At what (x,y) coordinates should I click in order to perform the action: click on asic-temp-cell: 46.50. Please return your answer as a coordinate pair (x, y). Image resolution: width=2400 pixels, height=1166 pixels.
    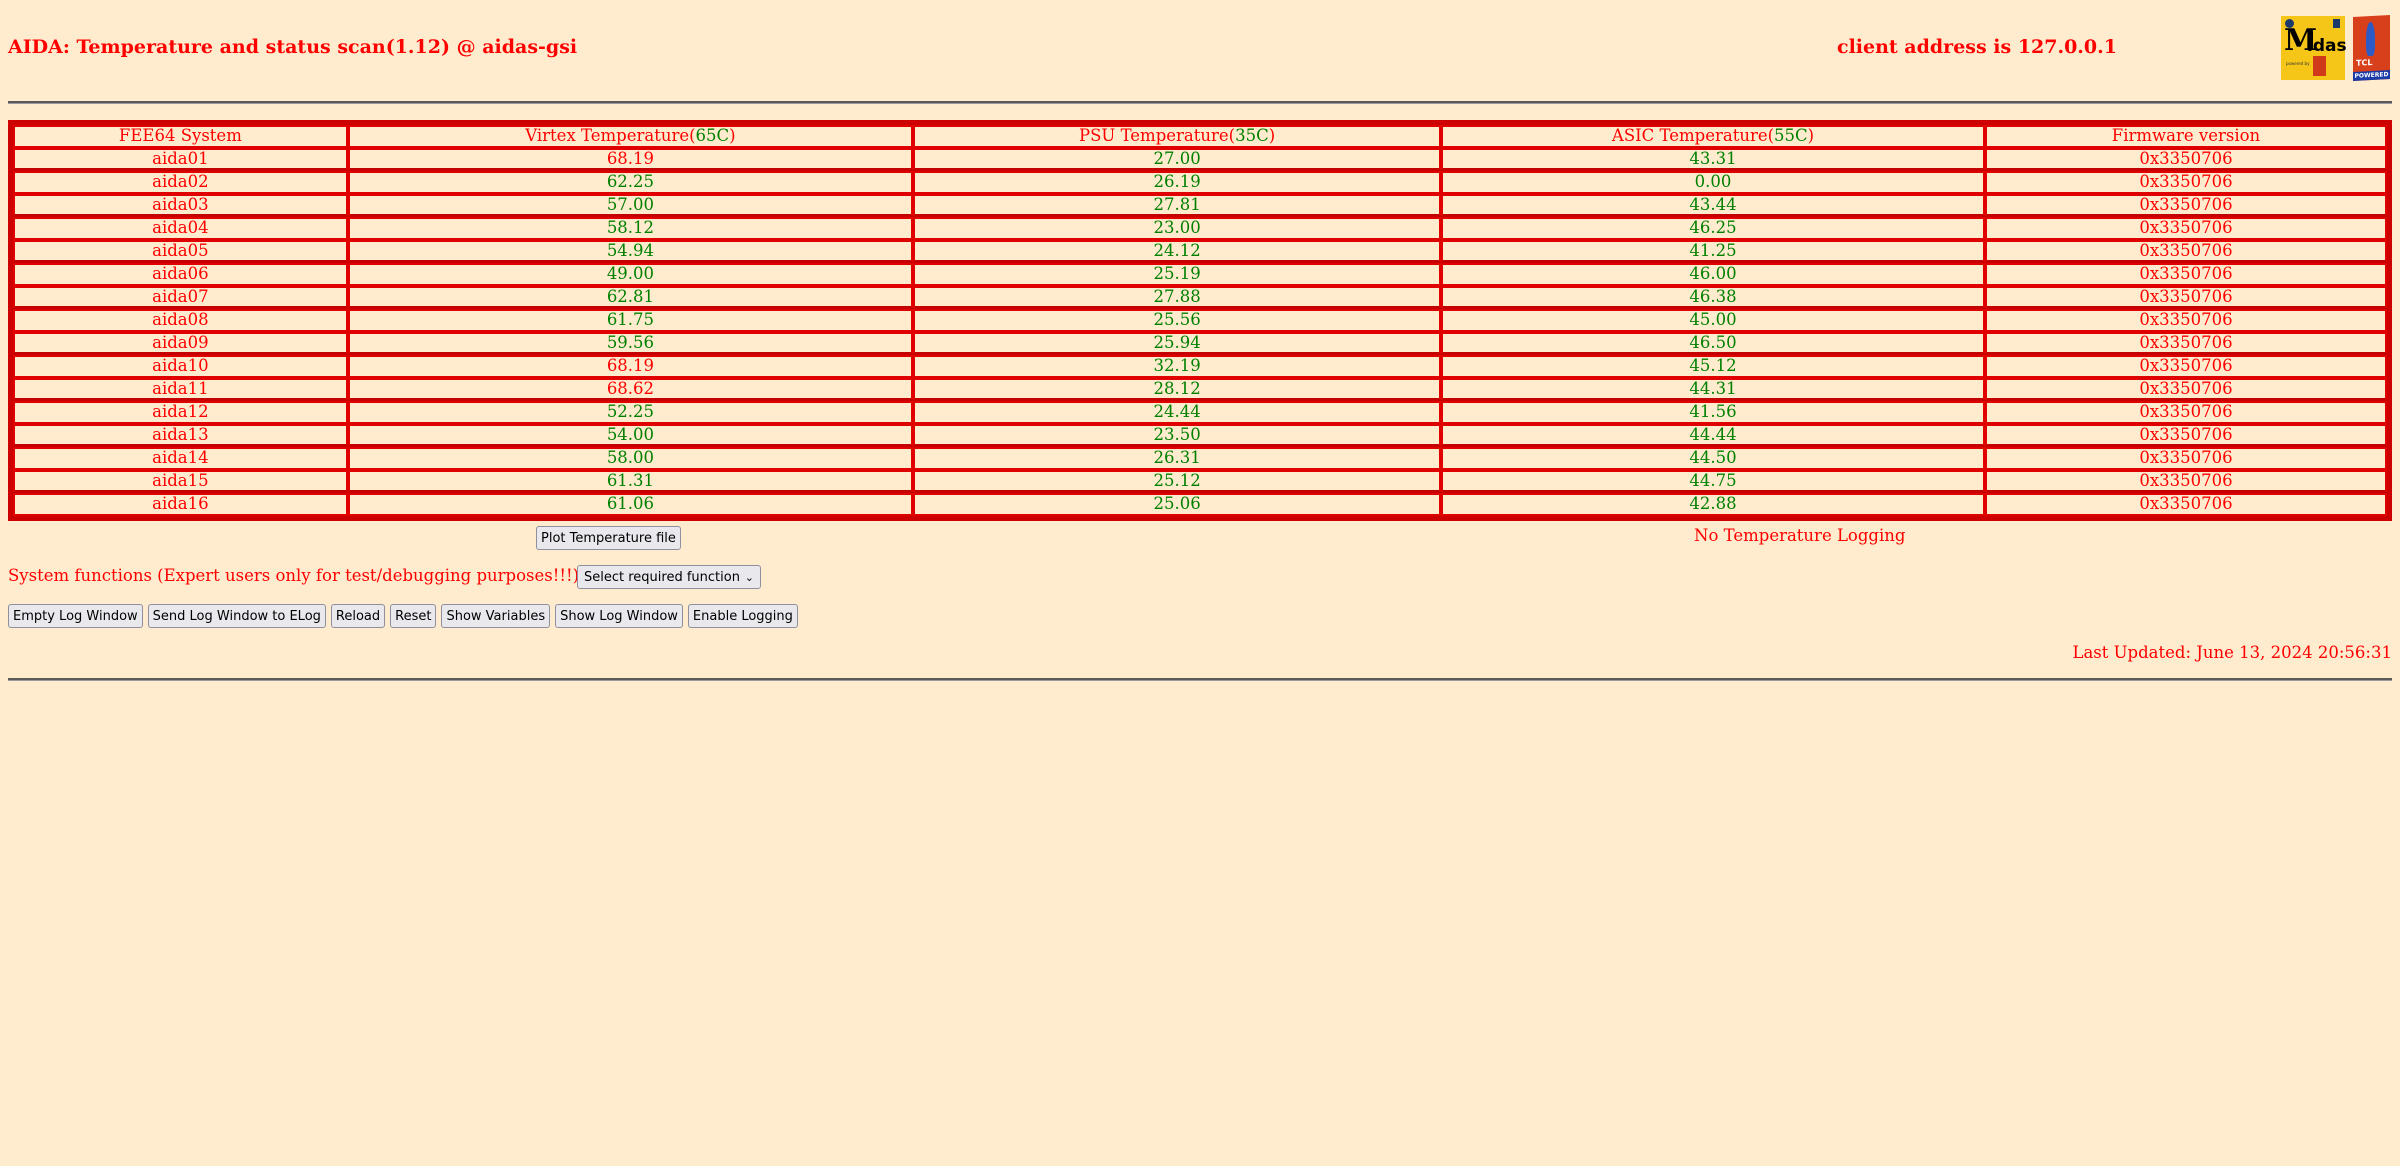
    Looking at the image, I should click on (1713, 343).